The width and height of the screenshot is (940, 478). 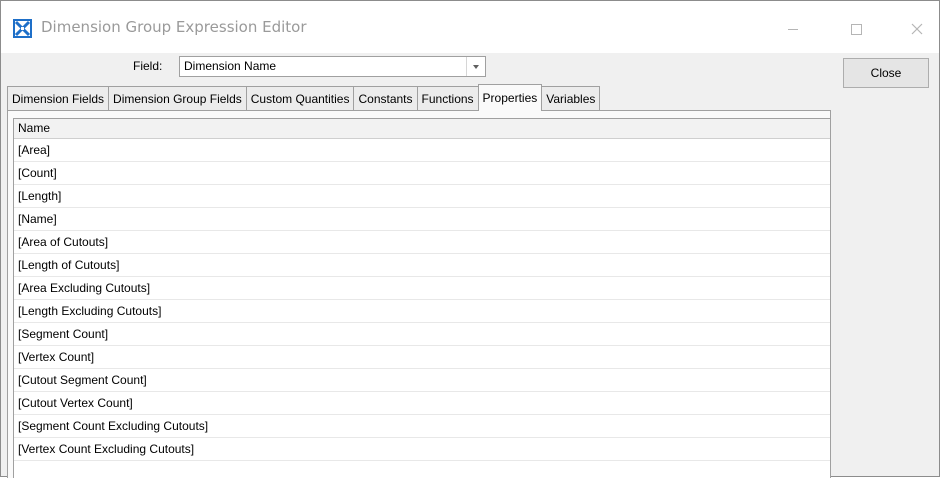 I want to click on window-title: Dimension Group Expression Editor, so click(x=174, y=27).